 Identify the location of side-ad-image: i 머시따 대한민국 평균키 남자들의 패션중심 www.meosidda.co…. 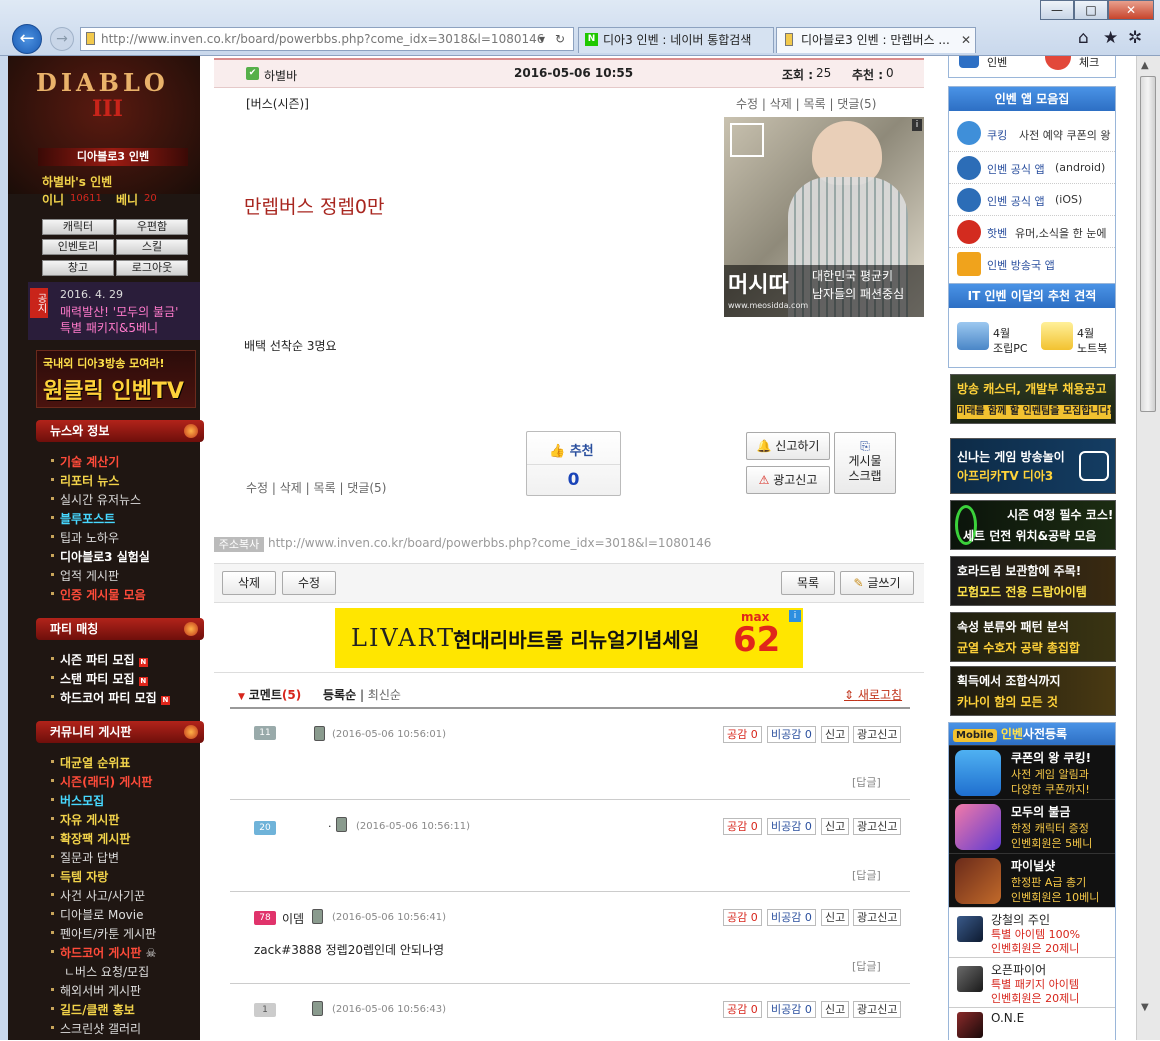
(824, 217).